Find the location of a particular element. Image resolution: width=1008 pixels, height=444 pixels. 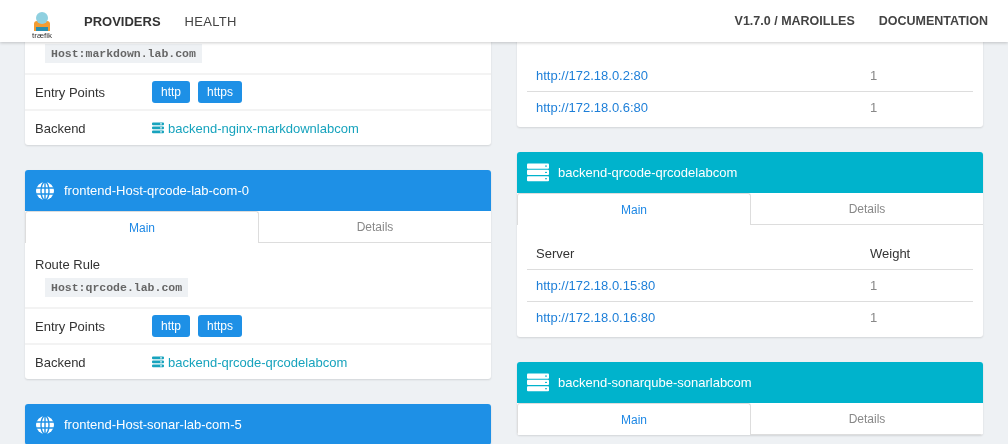

logo-text: træfik is located at coordinates (42, 36).